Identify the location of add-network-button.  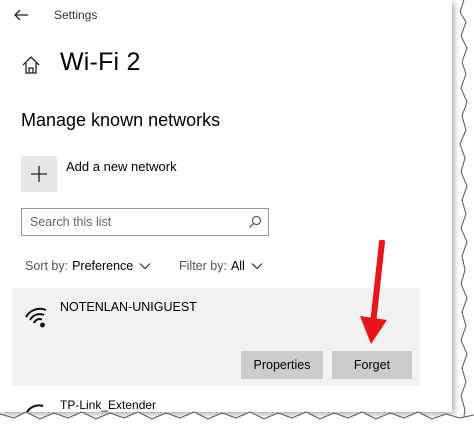
(39, 174).